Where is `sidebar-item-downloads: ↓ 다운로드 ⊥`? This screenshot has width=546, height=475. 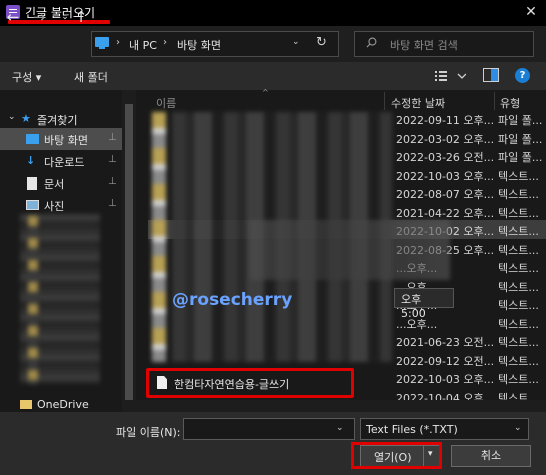 sidebar-item-downloads: ↓ 다운로드 ⊥ is located at coordinates (61, 161).